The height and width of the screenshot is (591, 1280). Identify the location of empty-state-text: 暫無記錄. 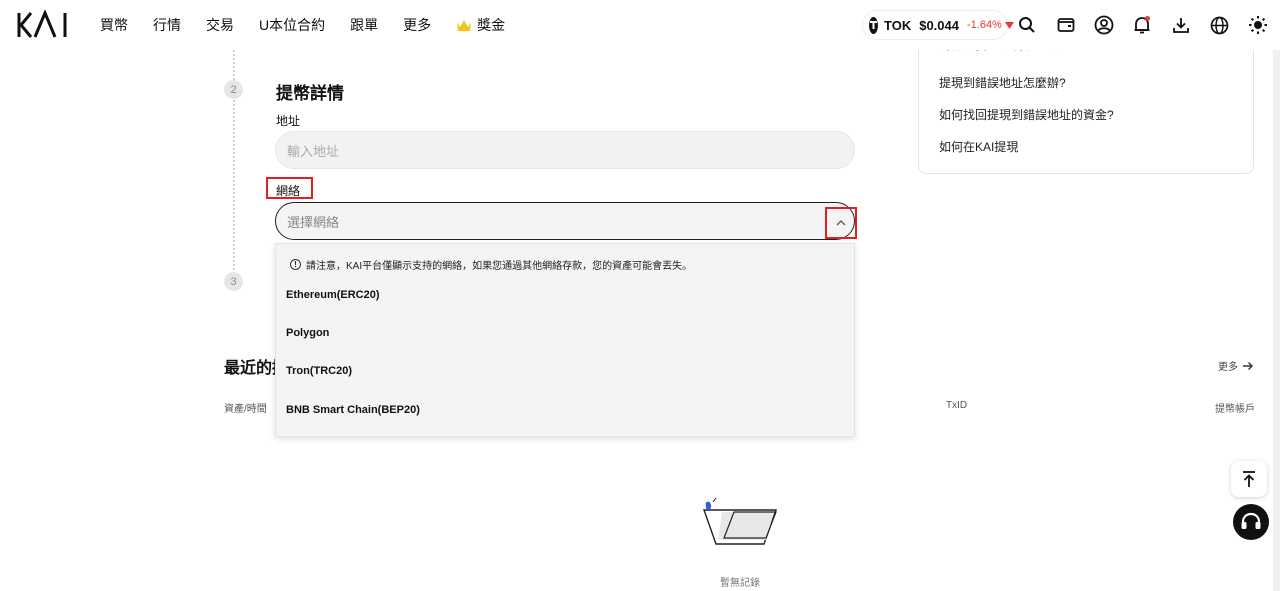
(740, 583).